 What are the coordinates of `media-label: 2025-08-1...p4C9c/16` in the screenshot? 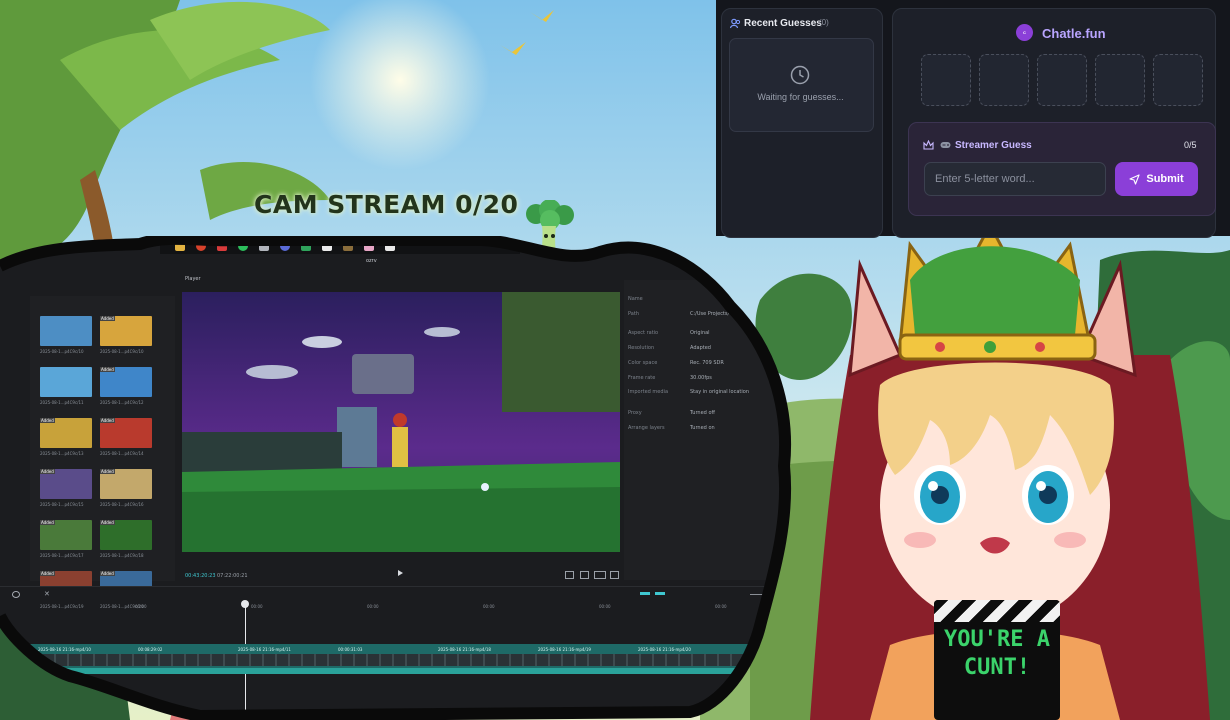 It's located at (122, 504).